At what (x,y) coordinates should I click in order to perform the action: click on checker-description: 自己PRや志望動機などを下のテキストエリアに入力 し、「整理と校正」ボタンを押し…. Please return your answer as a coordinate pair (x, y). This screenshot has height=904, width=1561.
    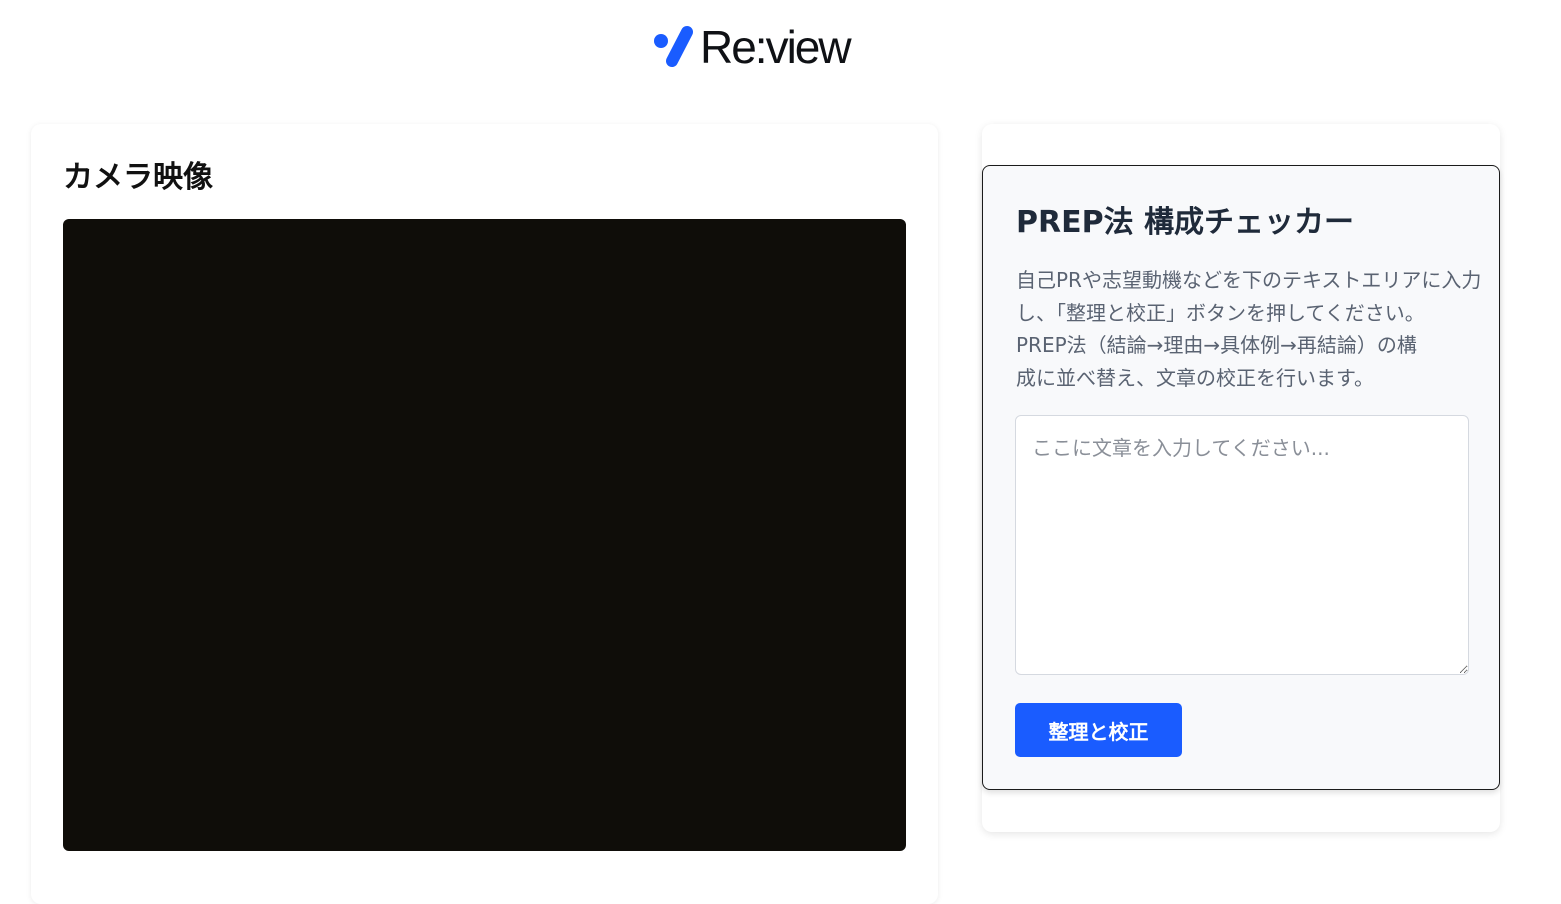
    Looking at the image, I should click on (1249, 329).